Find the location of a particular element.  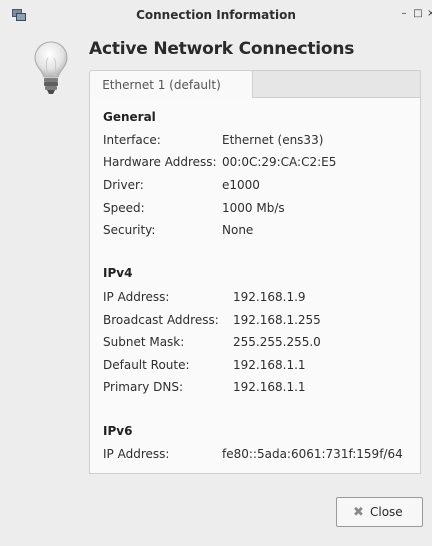

row-value: fe80::5ada:6061:731f:159f/64 is located at coordinates (312, 454).